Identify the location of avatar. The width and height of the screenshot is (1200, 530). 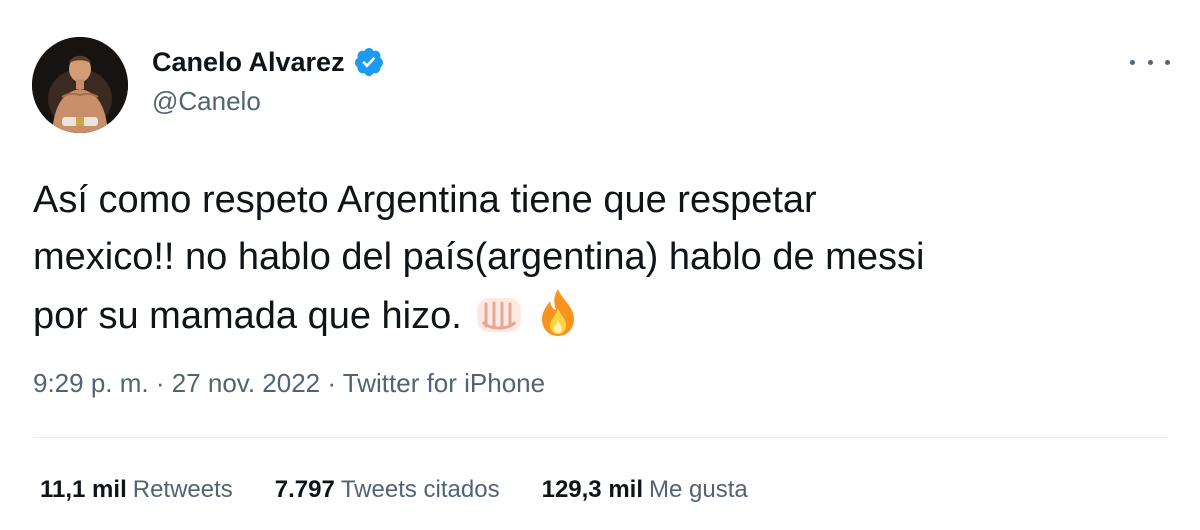
(80, 85).